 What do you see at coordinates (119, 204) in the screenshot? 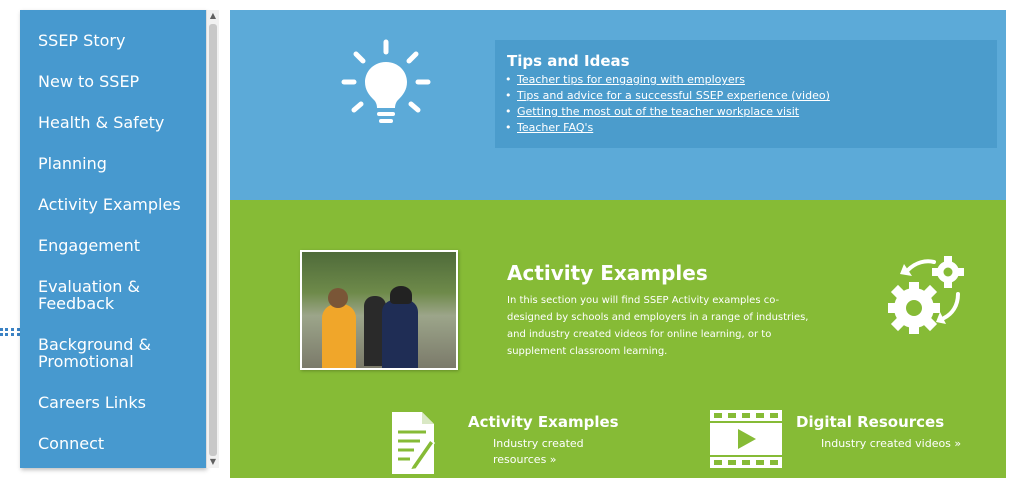
I see `sidebar-item-activity-examples: Activity Examples` at bounding box center [119, 204].